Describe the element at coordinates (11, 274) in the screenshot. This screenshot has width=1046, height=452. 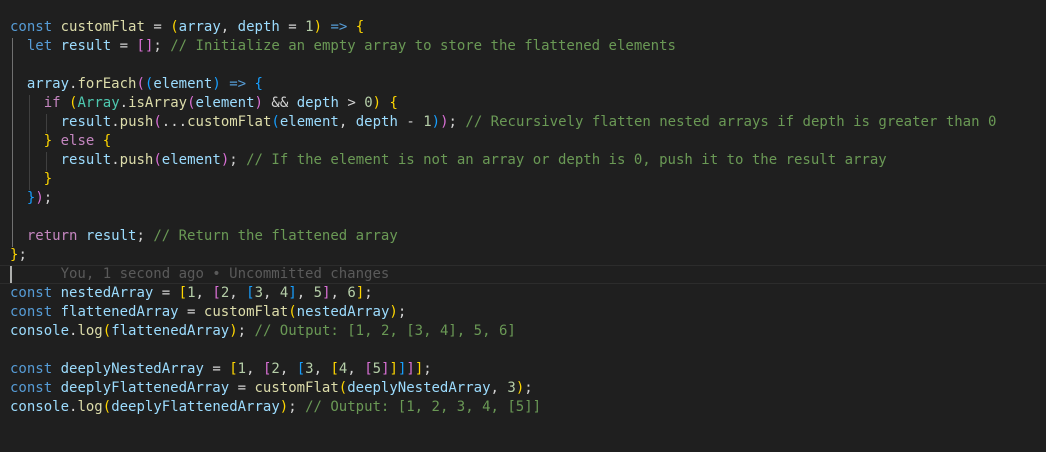
I see `text-cursor` at that location.